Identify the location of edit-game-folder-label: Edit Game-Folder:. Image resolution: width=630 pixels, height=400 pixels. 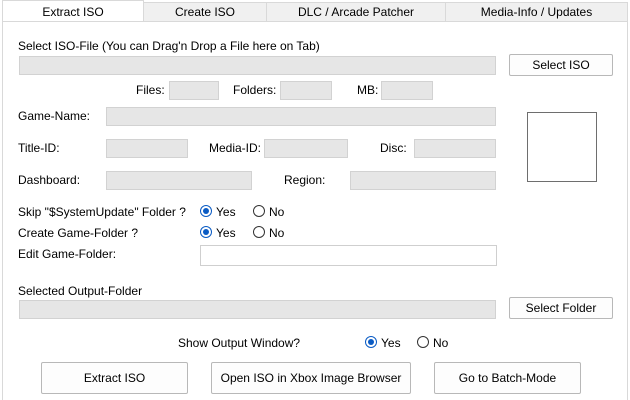
(67, 254).